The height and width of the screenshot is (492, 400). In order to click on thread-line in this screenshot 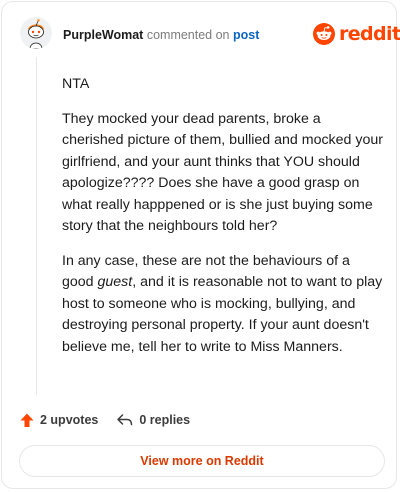, I will do `click(36, 226)`.